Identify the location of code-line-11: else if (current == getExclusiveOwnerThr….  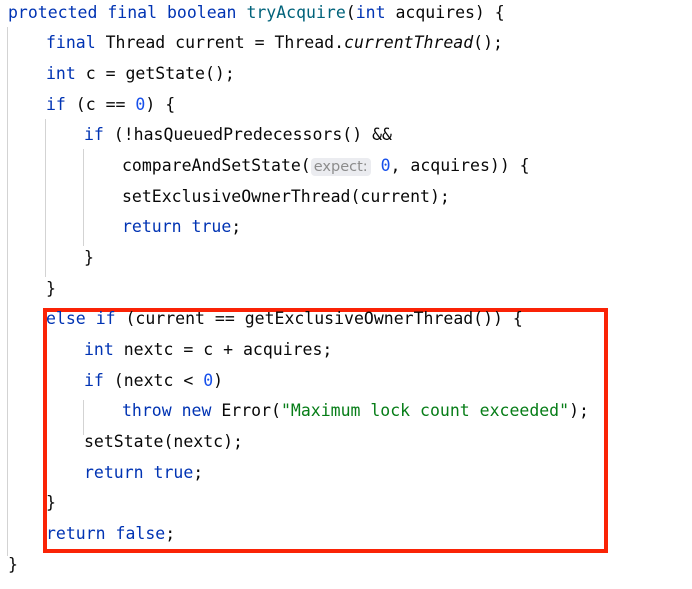
(284, 319).